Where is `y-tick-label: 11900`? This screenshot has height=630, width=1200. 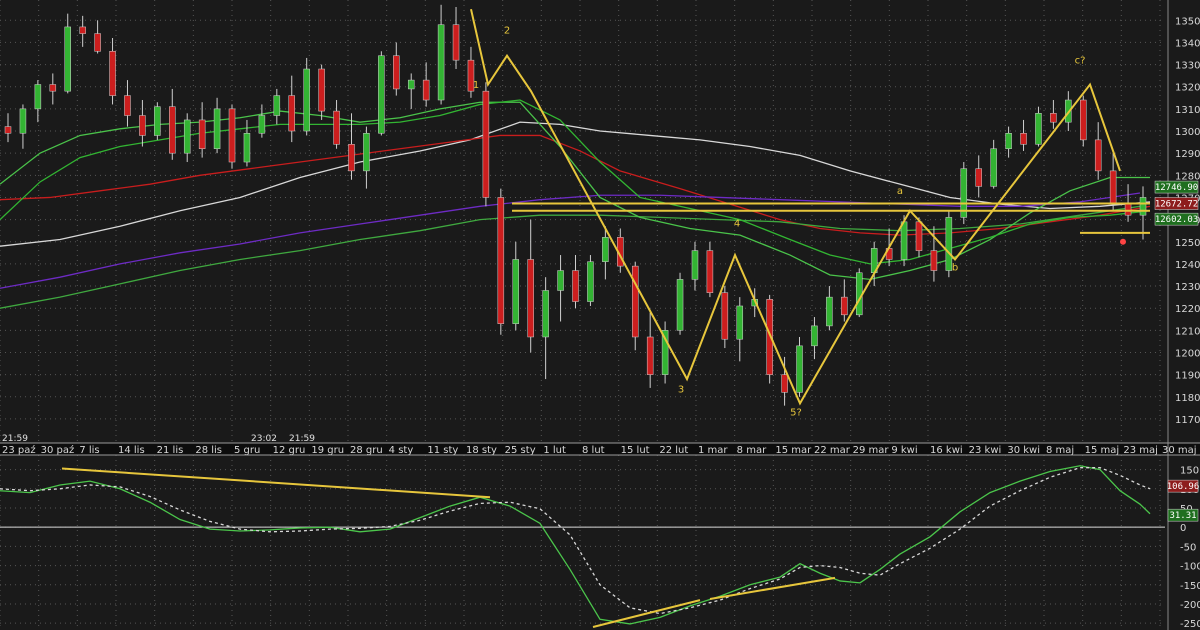 y-tick-label: 11900 is located at coordinates (1187, 376).